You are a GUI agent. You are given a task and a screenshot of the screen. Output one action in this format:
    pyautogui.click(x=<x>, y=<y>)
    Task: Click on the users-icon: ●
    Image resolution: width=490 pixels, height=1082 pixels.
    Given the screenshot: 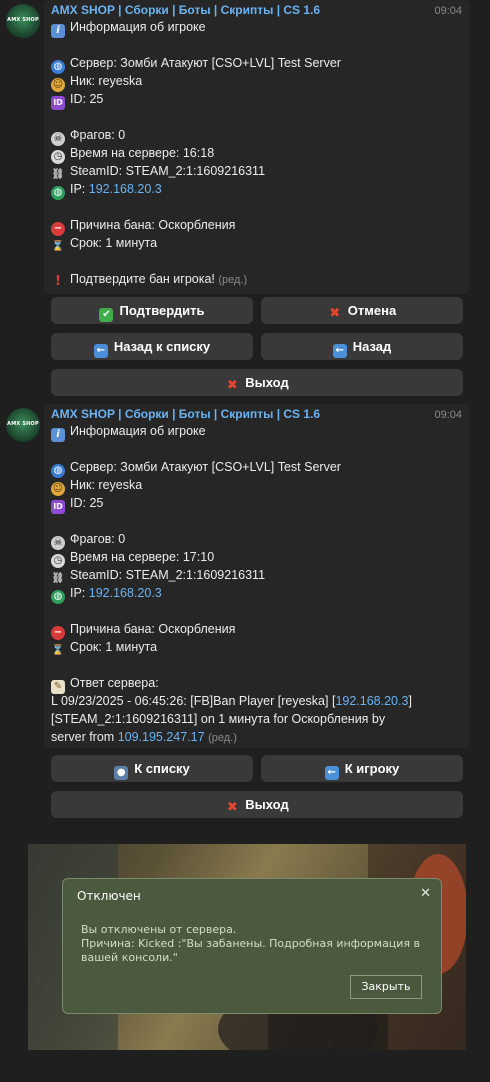 What is the action you would take?
    pyautogui.click(x=121, y=773)
    